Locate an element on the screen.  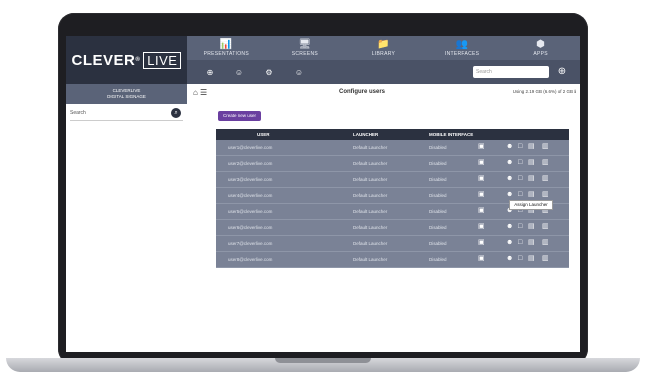
presentation-icon: 📊 is located at coordinates (226, 44).